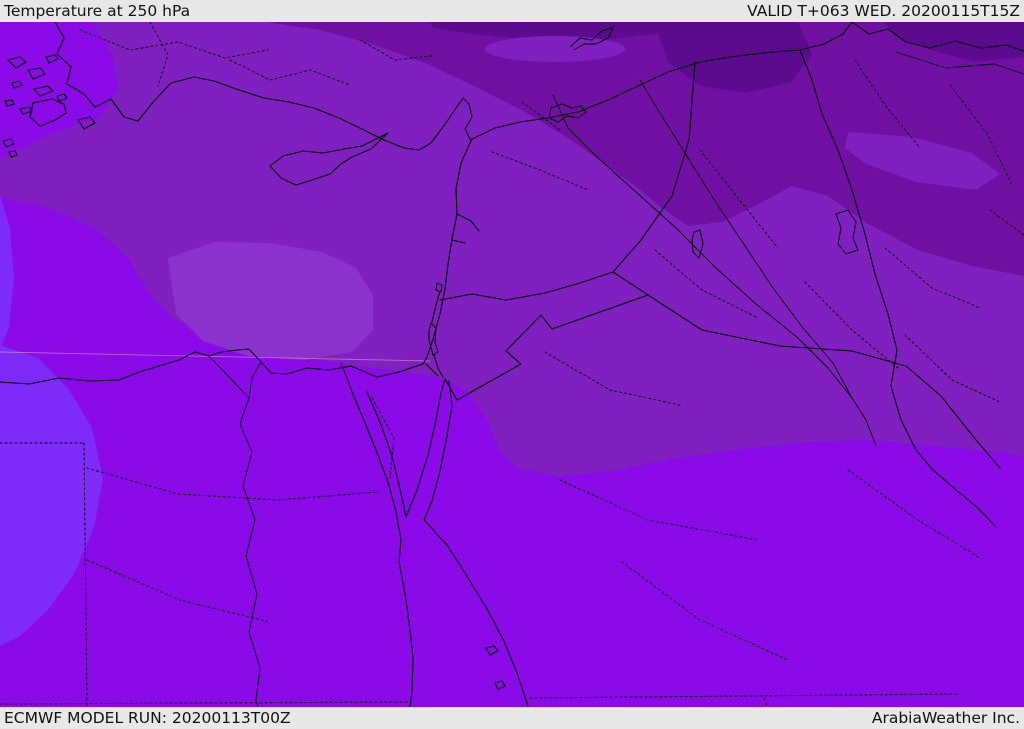 The height and width of the screenshot is (729, 1024). Describe the element at coordinates (883, 11) in the screenshot. I see `validity-timestamp: VALID T+063 WED. 20200115T15Z` at that location.